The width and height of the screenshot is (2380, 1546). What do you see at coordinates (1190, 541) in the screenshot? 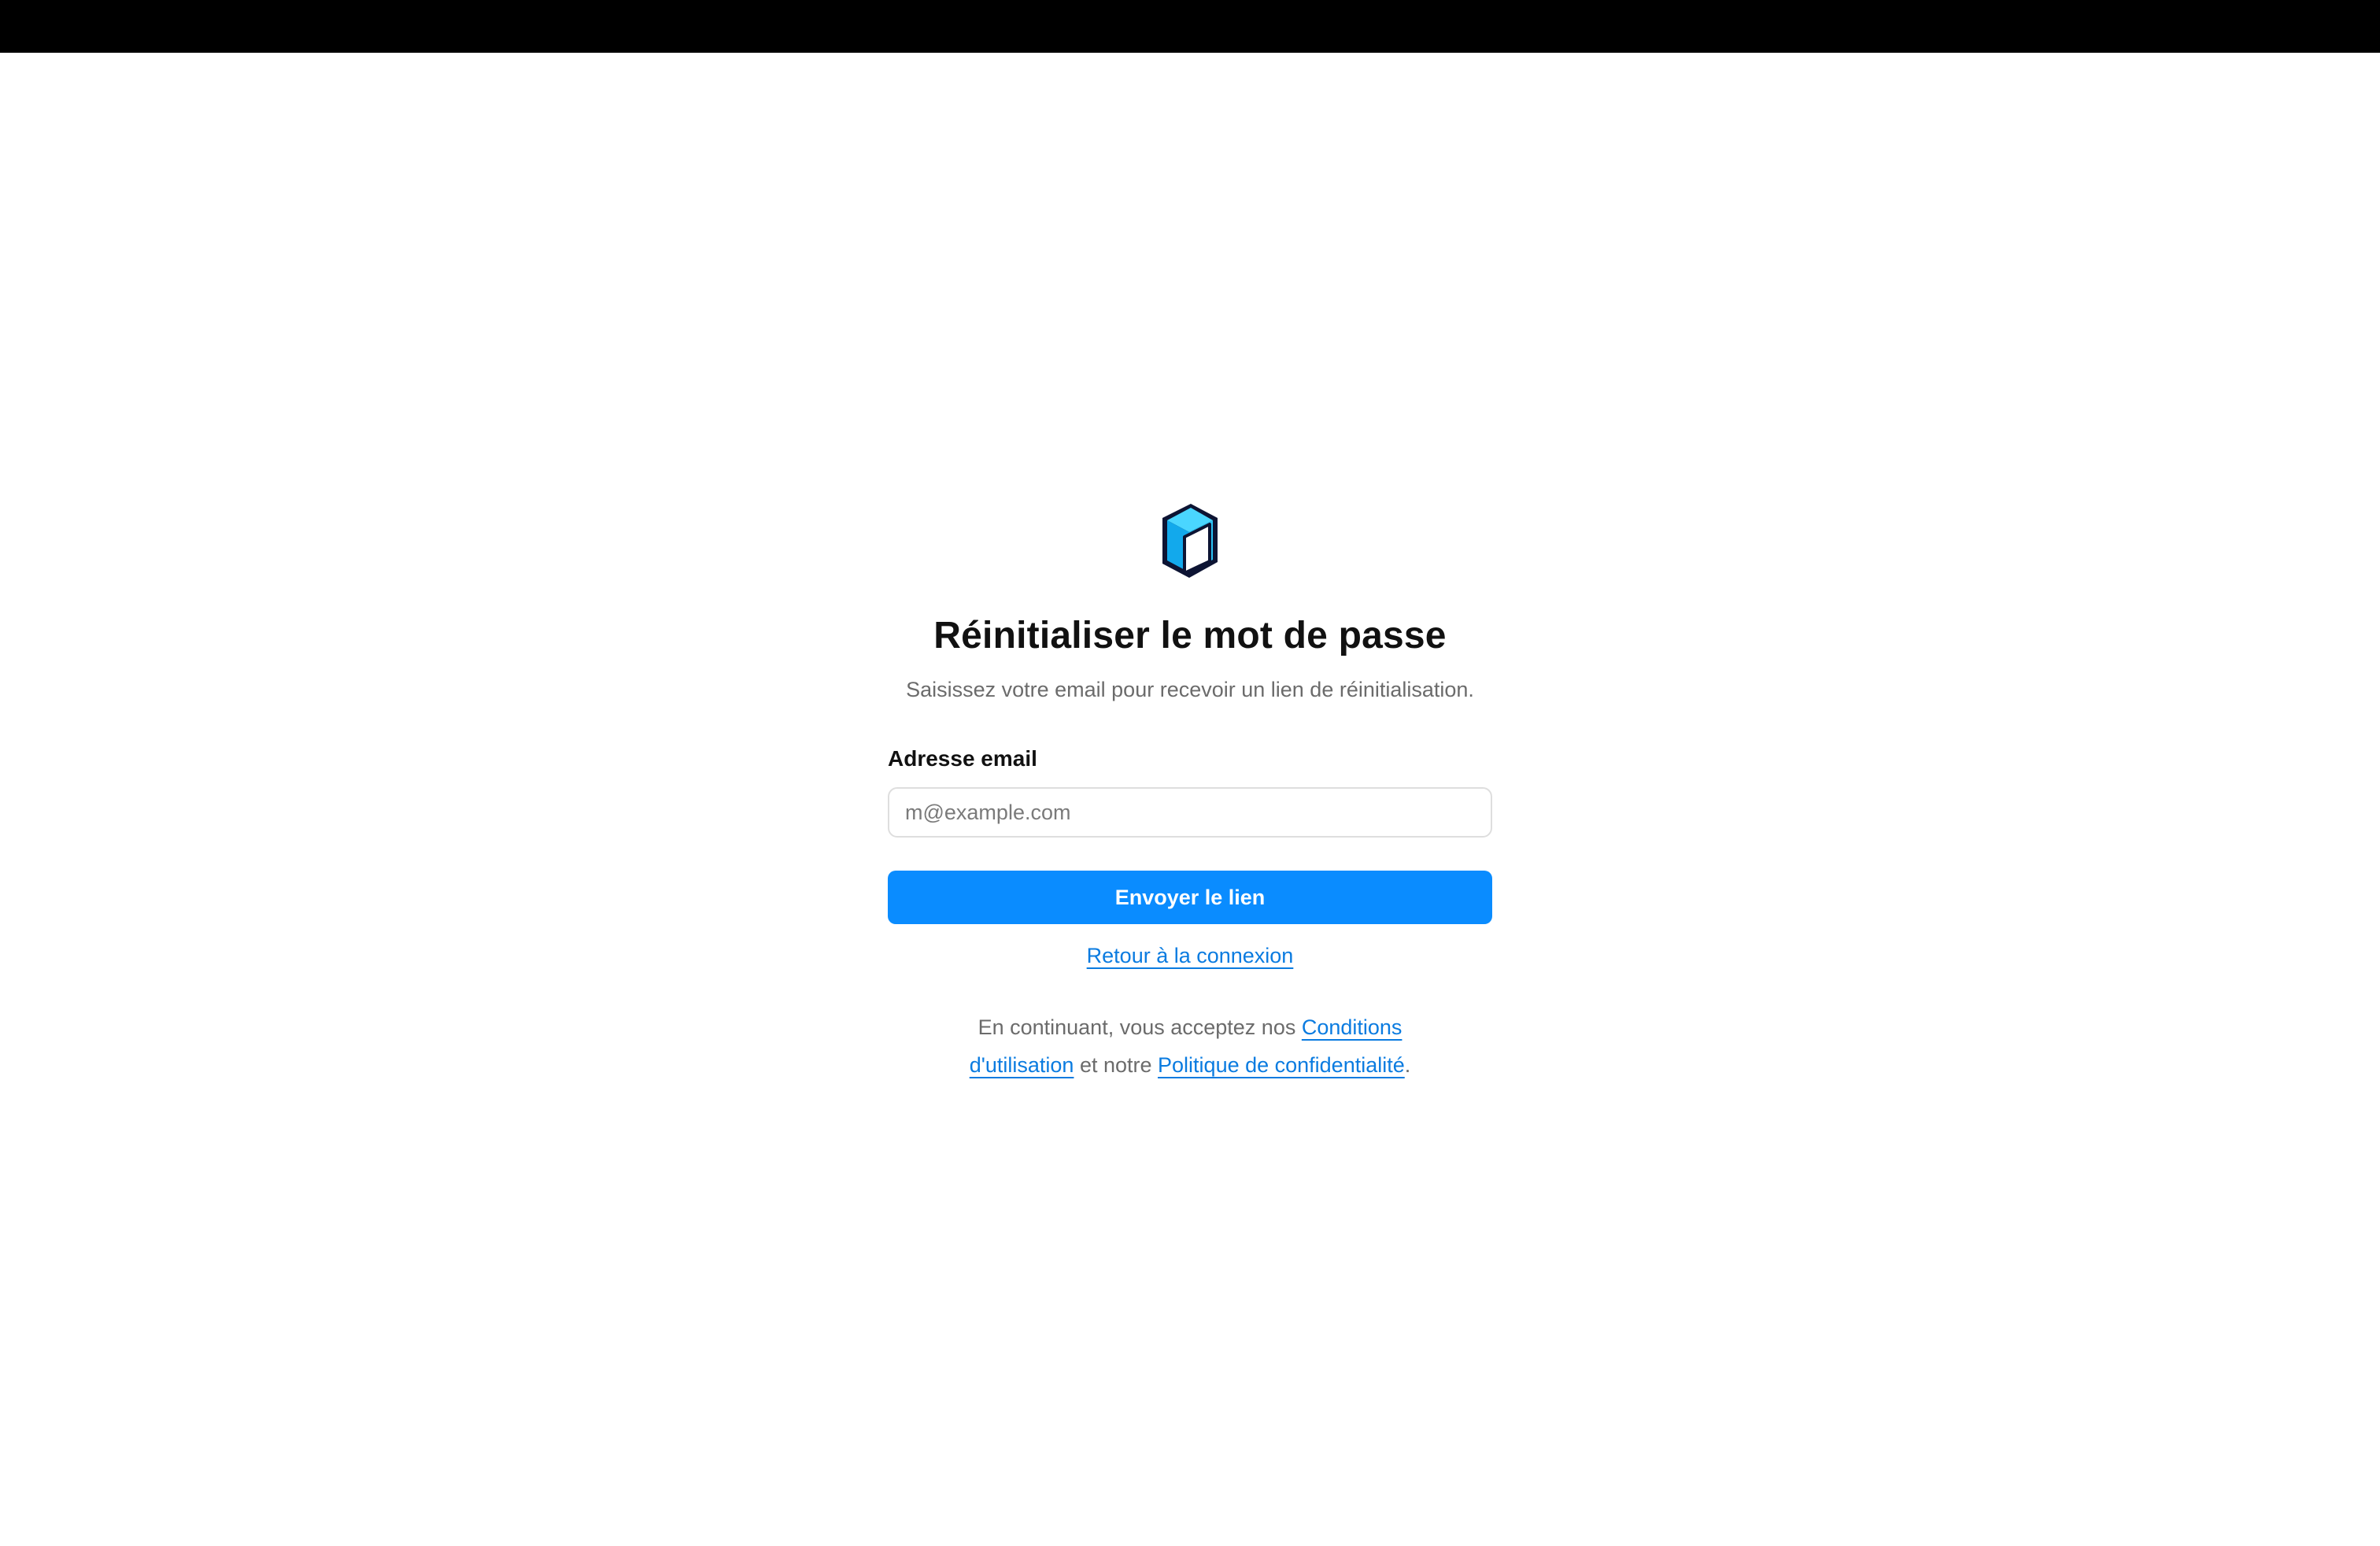
I see `cube-logo-icon` at bounding box center [1190, 541].